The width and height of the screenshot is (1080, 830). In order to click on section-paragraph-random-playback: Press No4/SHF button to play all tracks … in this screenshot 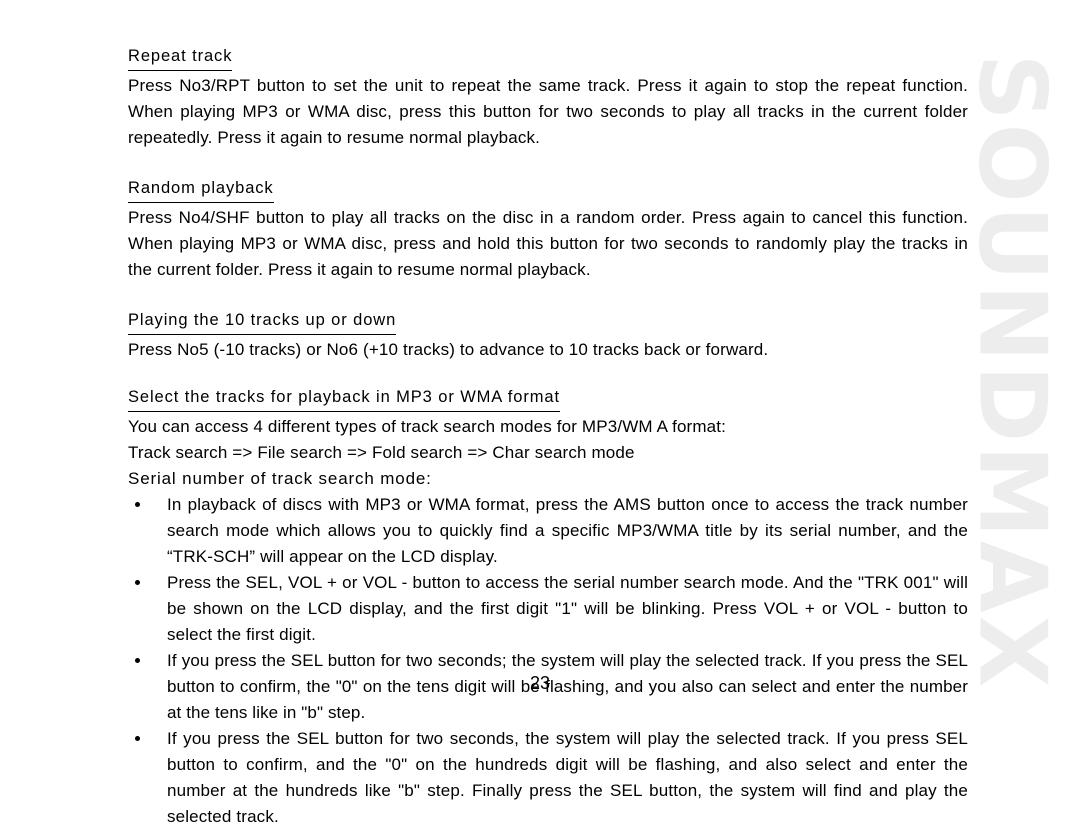, I will do `click(548, 243)`.